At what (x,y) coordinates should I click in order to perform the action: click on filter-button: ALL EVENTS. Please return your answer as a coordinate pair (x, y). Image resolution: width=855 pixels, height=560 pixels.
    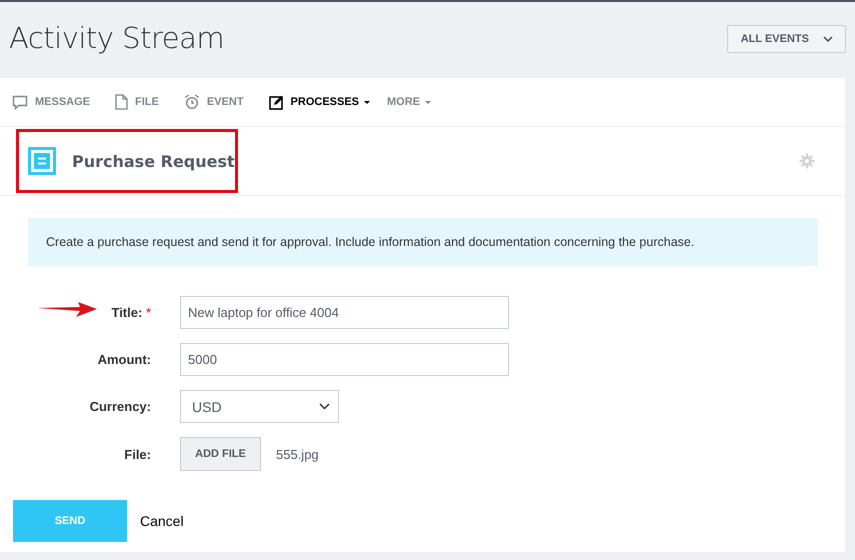
    Looking at the image, I should click on (786, 38).